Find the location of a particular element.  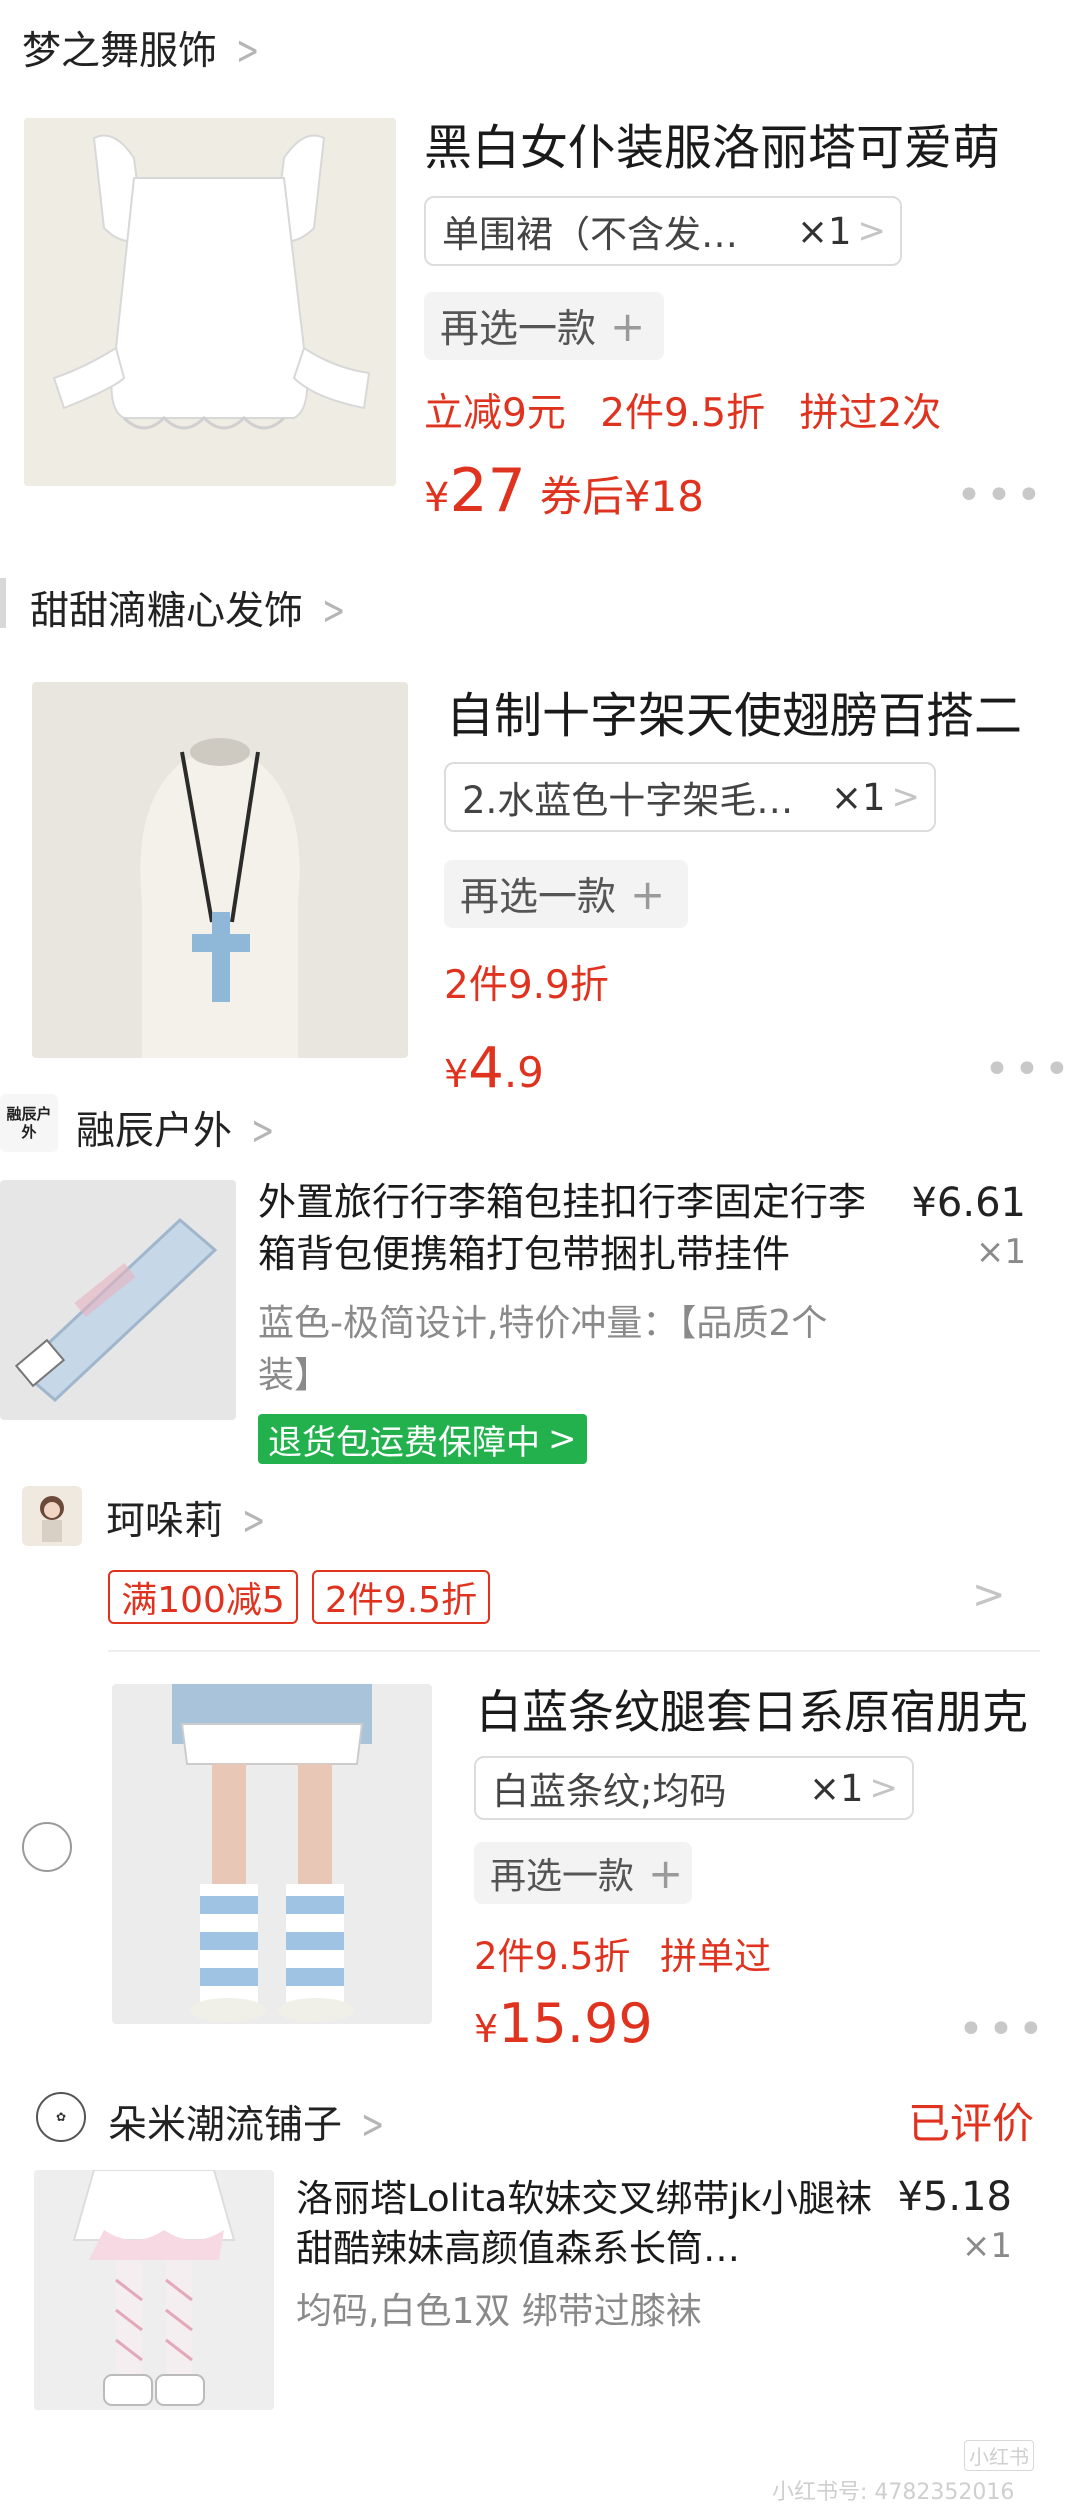

sku-selector: 白蓝条纹;均码 ×1 > is located at coordinates (694, 1788).